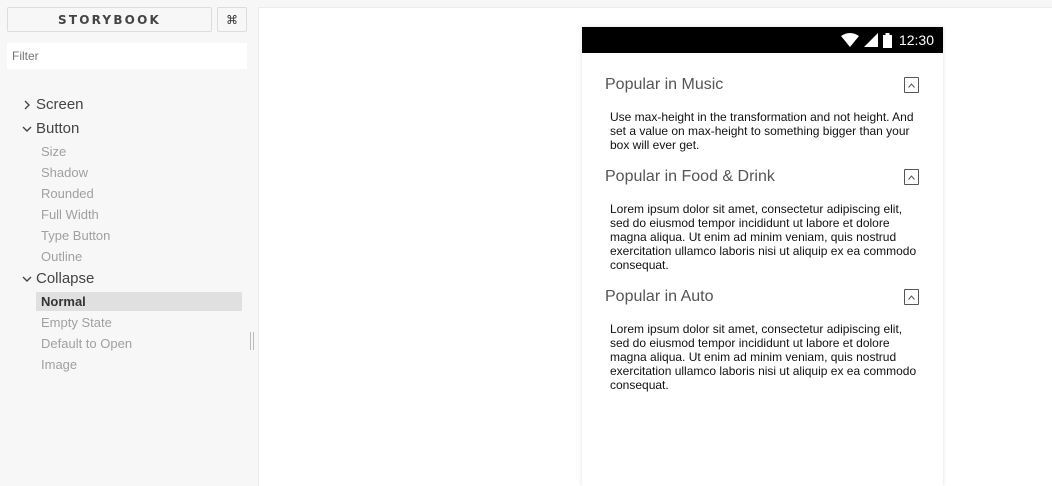 Image resolution: width=1052 pixels, height=486 pixels. I want to click on chevron-right-icon, so click(27, 105).